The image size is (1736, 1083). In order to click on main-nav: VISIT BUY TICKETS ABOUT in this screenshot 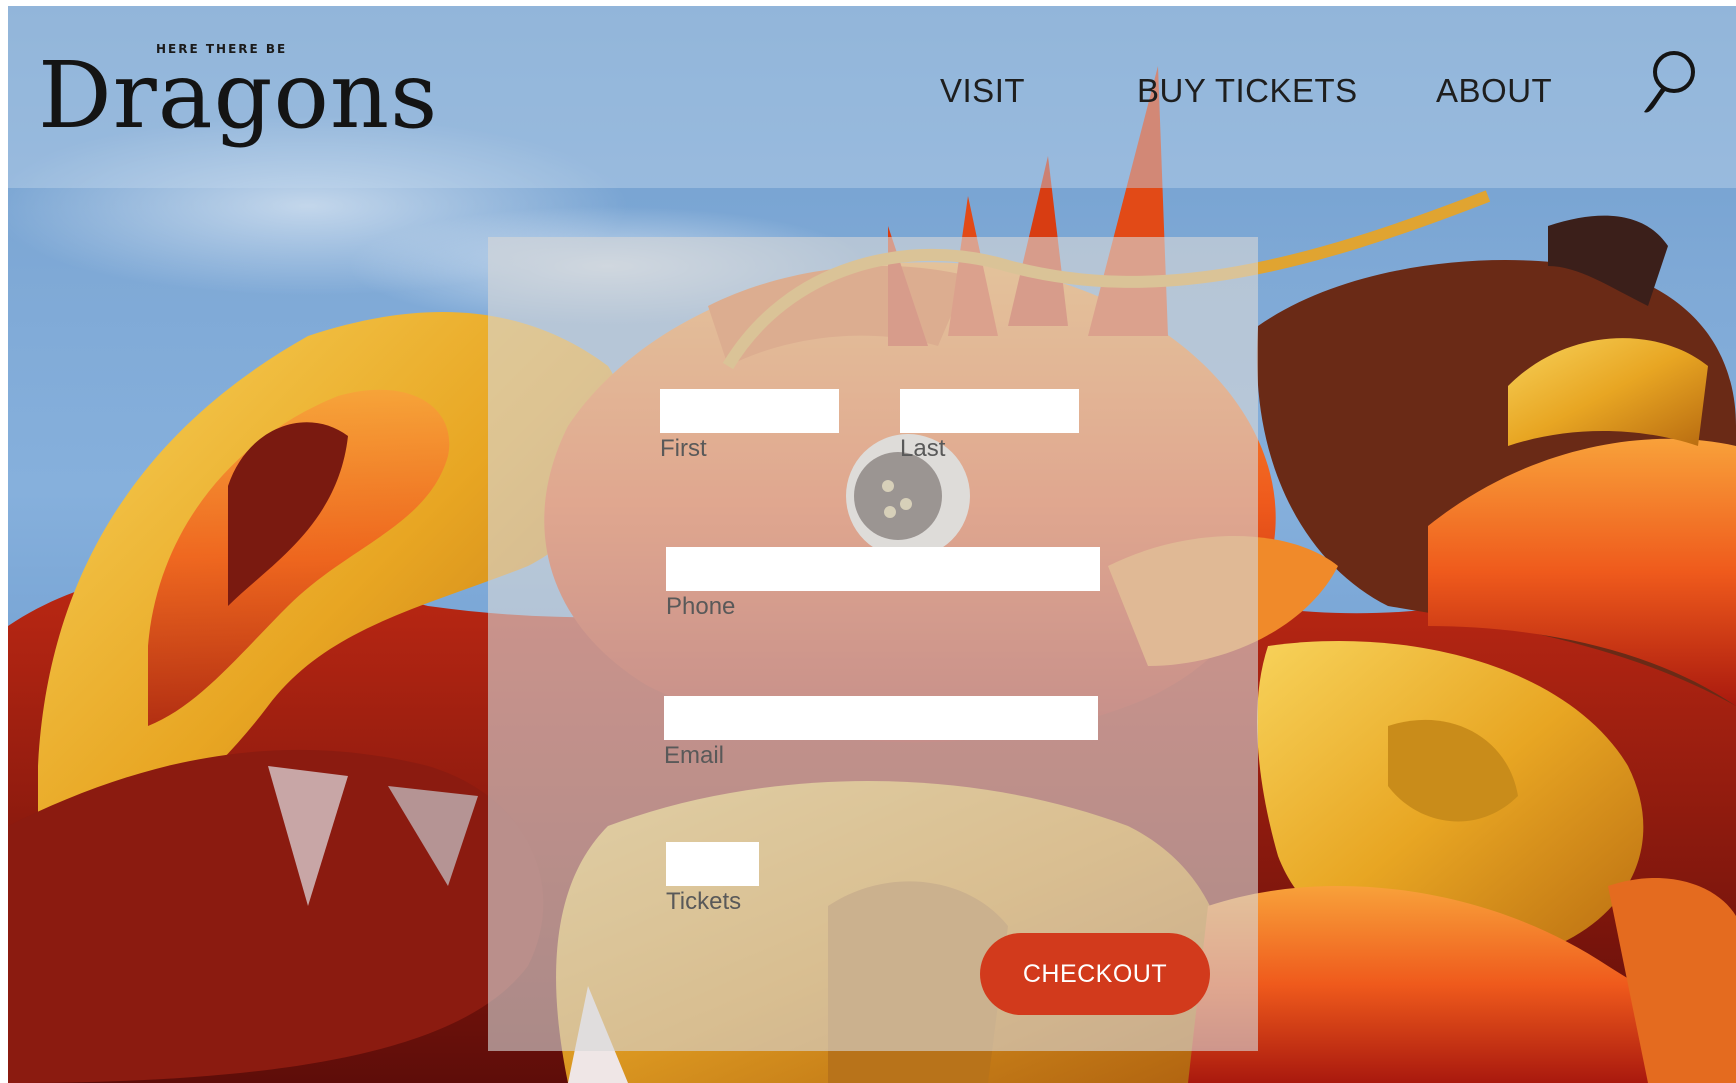, I will do `click(872, 92)`.